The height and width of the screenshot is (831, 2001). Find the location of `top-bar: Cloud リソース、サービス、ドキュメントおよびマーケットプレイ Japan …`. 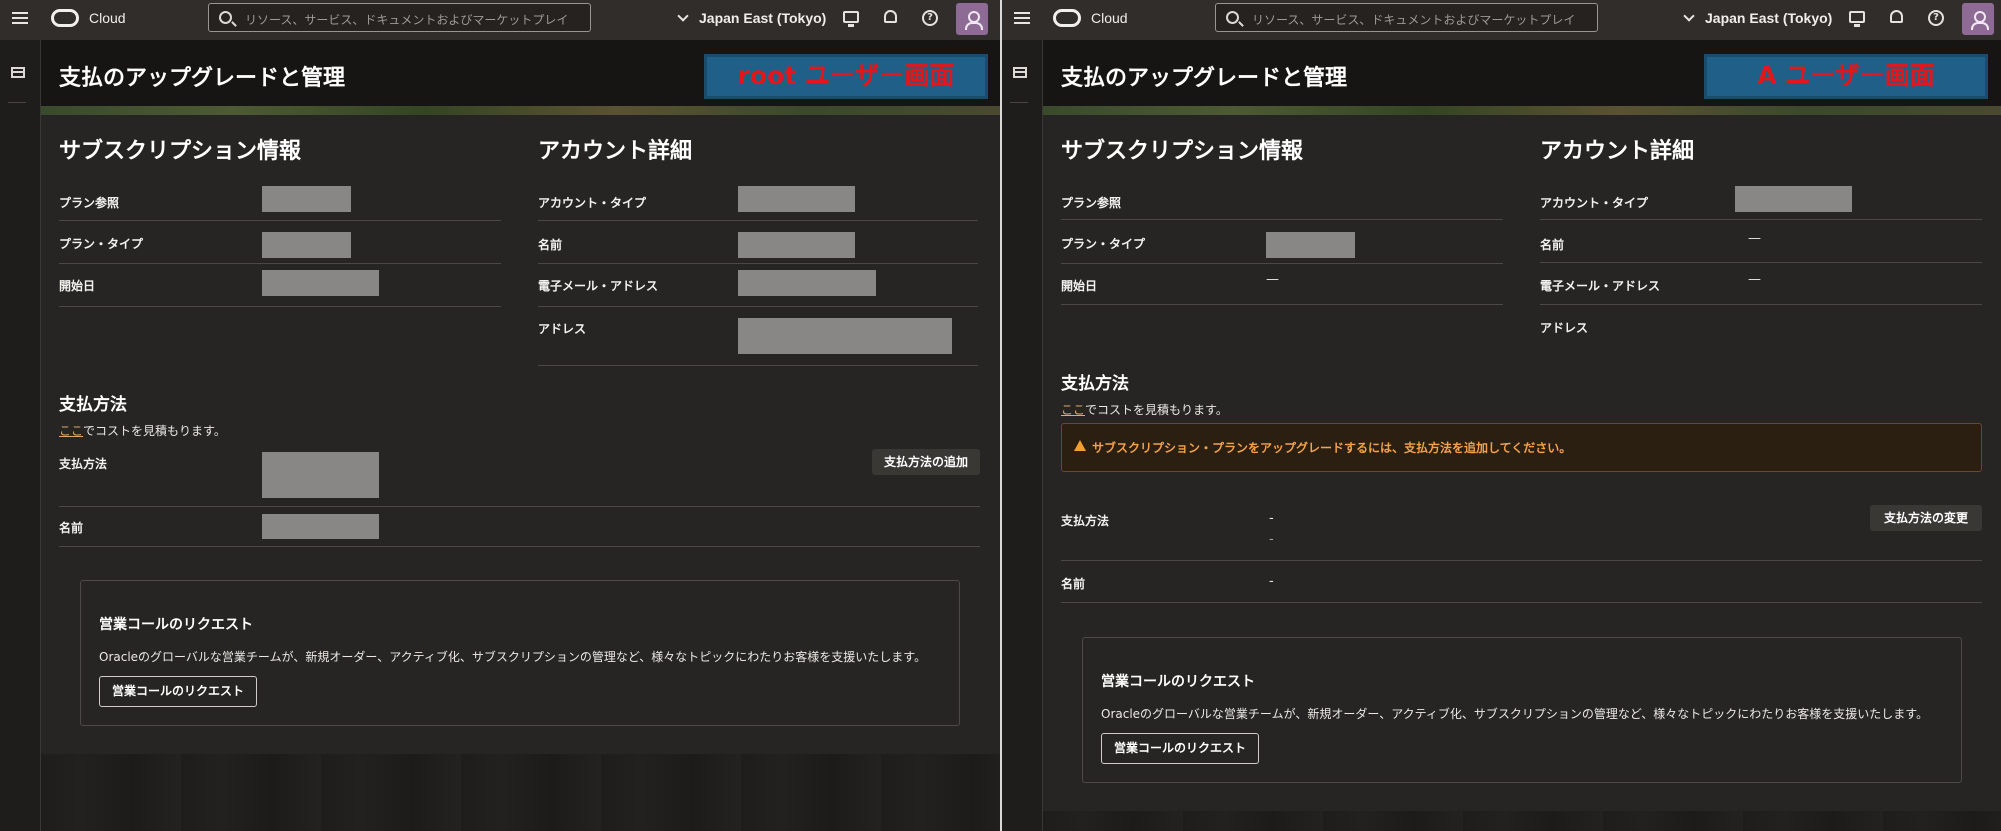

top-bar: Cloud リソース、サービス、ドキュメントおよびマーケットプレイ Japan … is located at coordinates (500, 20).